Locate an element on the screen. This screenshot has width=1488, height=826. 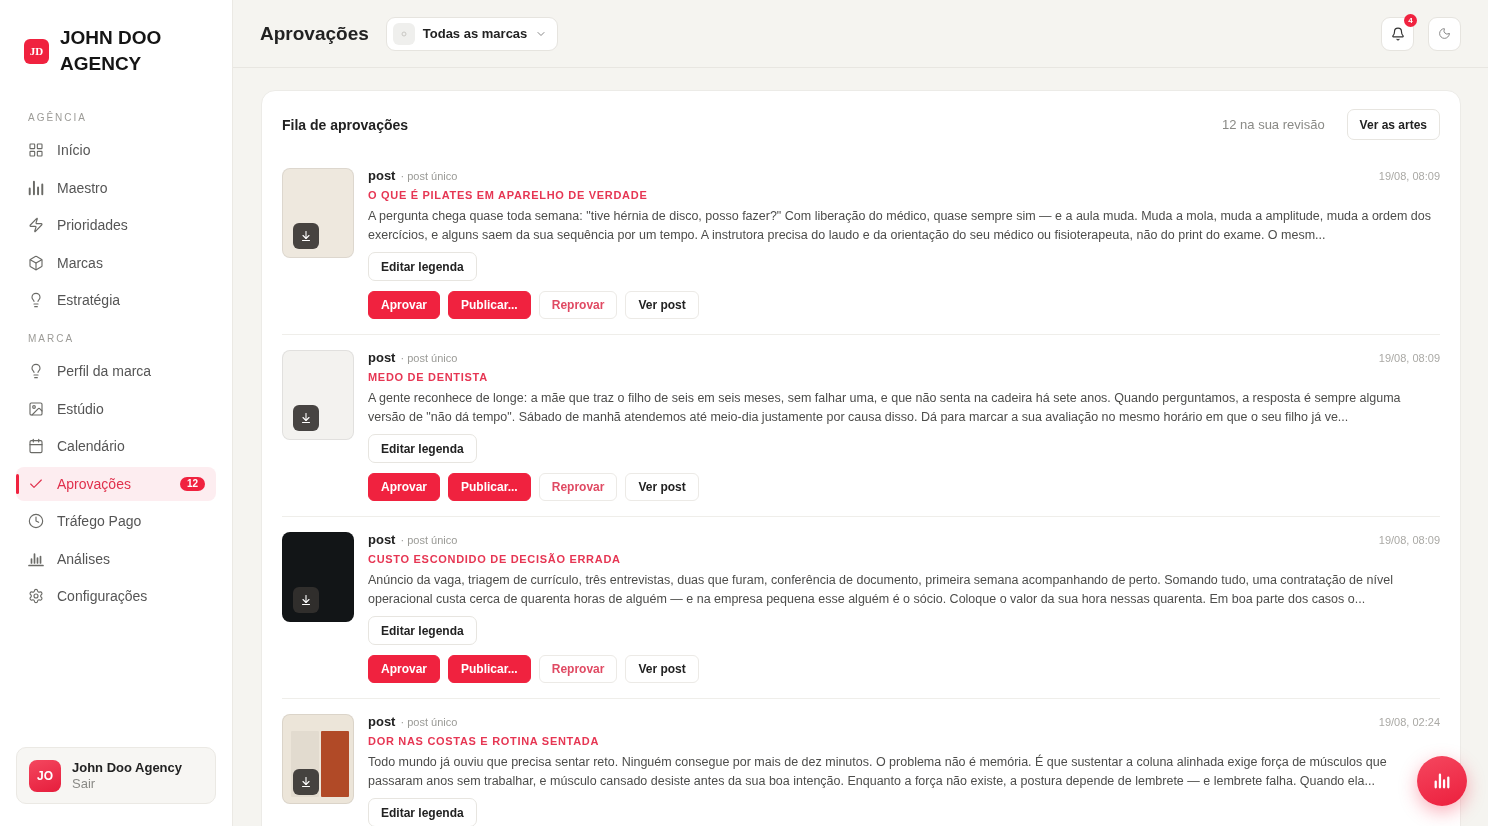
sidebar-item: Estratégia is located at coordinates (116, 300).